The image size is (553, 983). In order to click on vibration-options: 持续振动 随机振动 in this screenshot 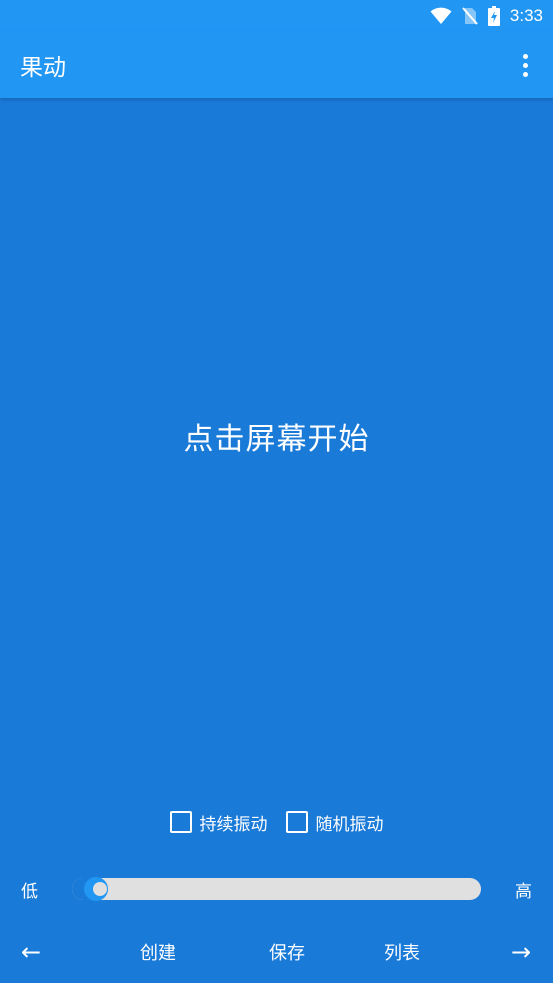, I will do `click(276, 822)`.